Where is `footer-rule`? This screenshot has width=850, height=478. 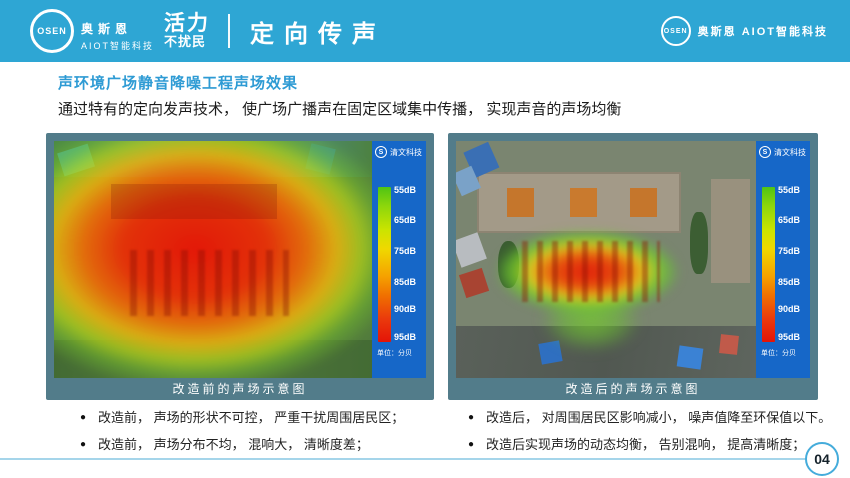
footer-rule is located at coordinates (403, 459).